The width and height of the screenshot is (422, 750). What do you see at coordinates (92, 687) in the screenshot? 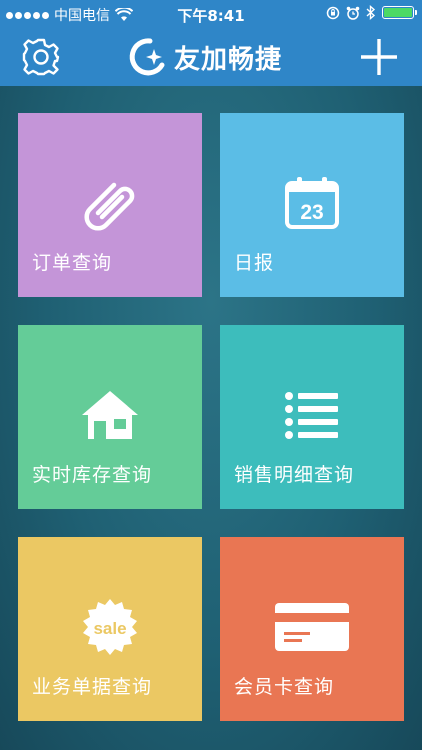
I see `tile-label: 业务单据查询` at bounding box center [92, 687].